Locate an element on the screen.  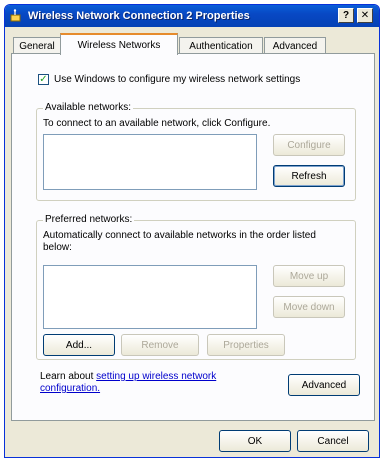
close-button: ✕ is located at coordinates (365, 15).